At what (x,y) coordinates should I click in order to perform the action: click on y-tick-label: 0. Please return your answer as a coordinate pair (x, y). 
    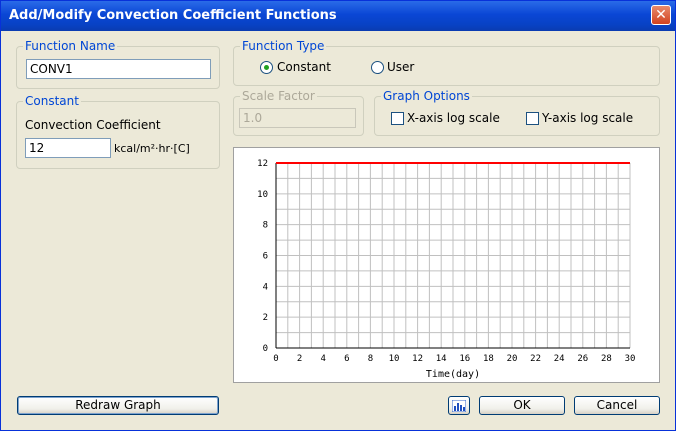
    Looking at the image, I should click on (265, 349).